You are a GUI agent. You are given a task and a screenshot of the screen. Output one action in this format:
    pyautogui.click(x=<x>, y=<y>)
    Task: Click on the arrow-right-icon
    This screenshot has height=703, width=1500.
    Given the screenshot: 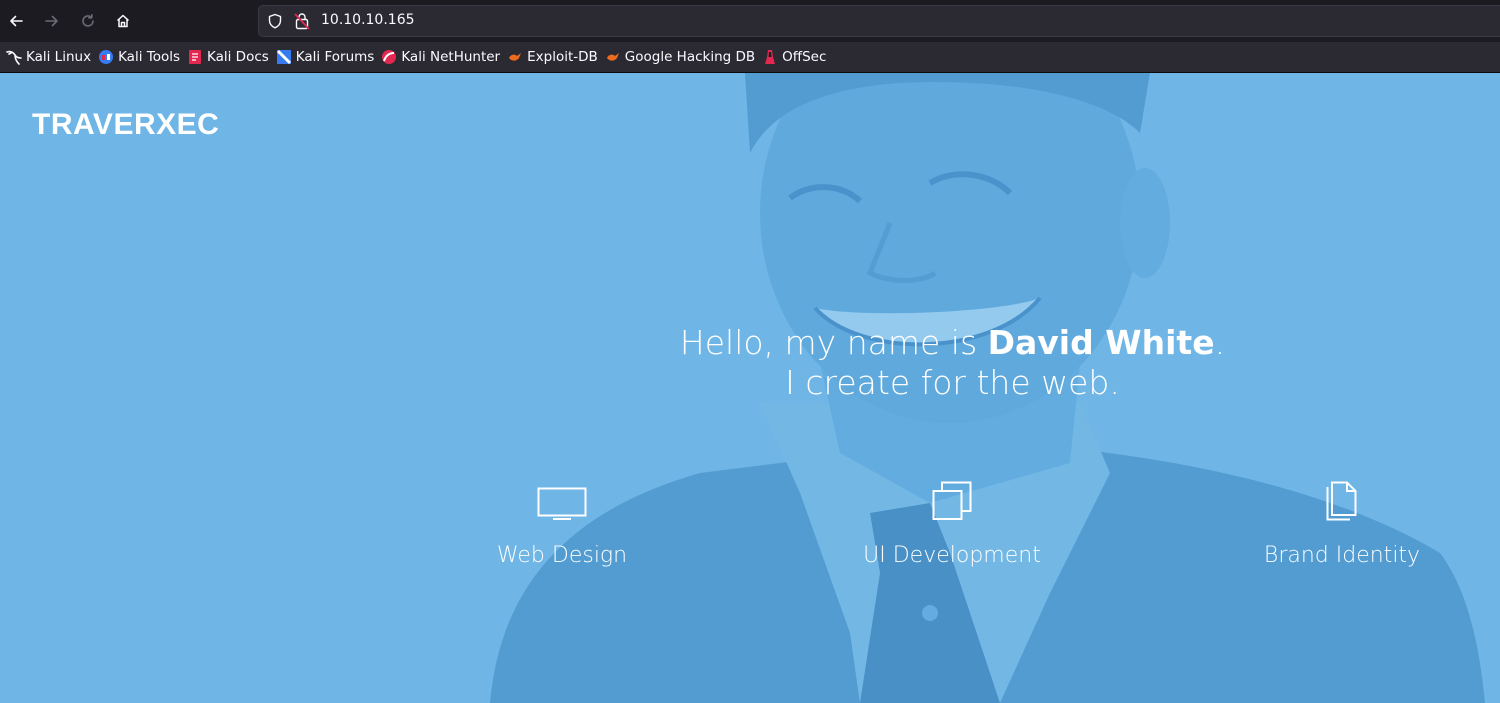 What is the action you would take?
    pyautogui.click(x=51, y=21)
    